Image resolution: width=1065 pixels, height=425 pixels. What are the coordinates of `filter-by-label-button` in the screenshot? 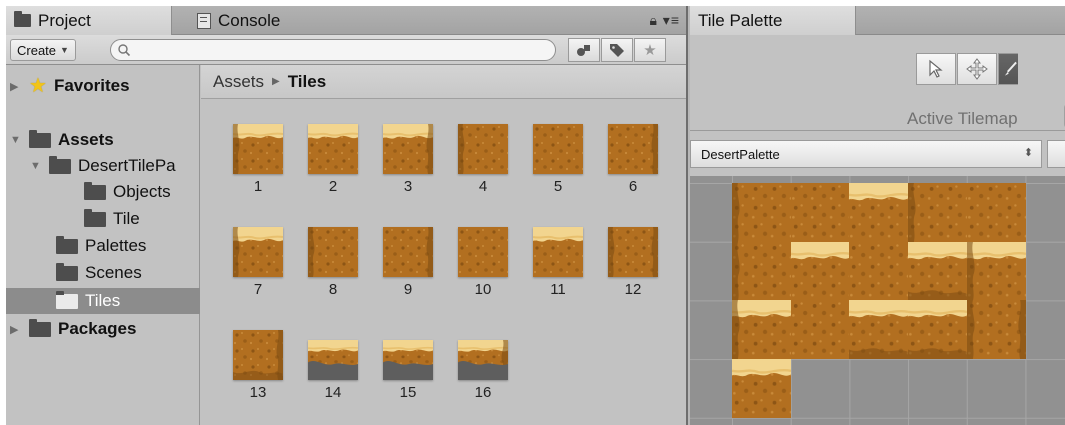 It's located at (617, 50).